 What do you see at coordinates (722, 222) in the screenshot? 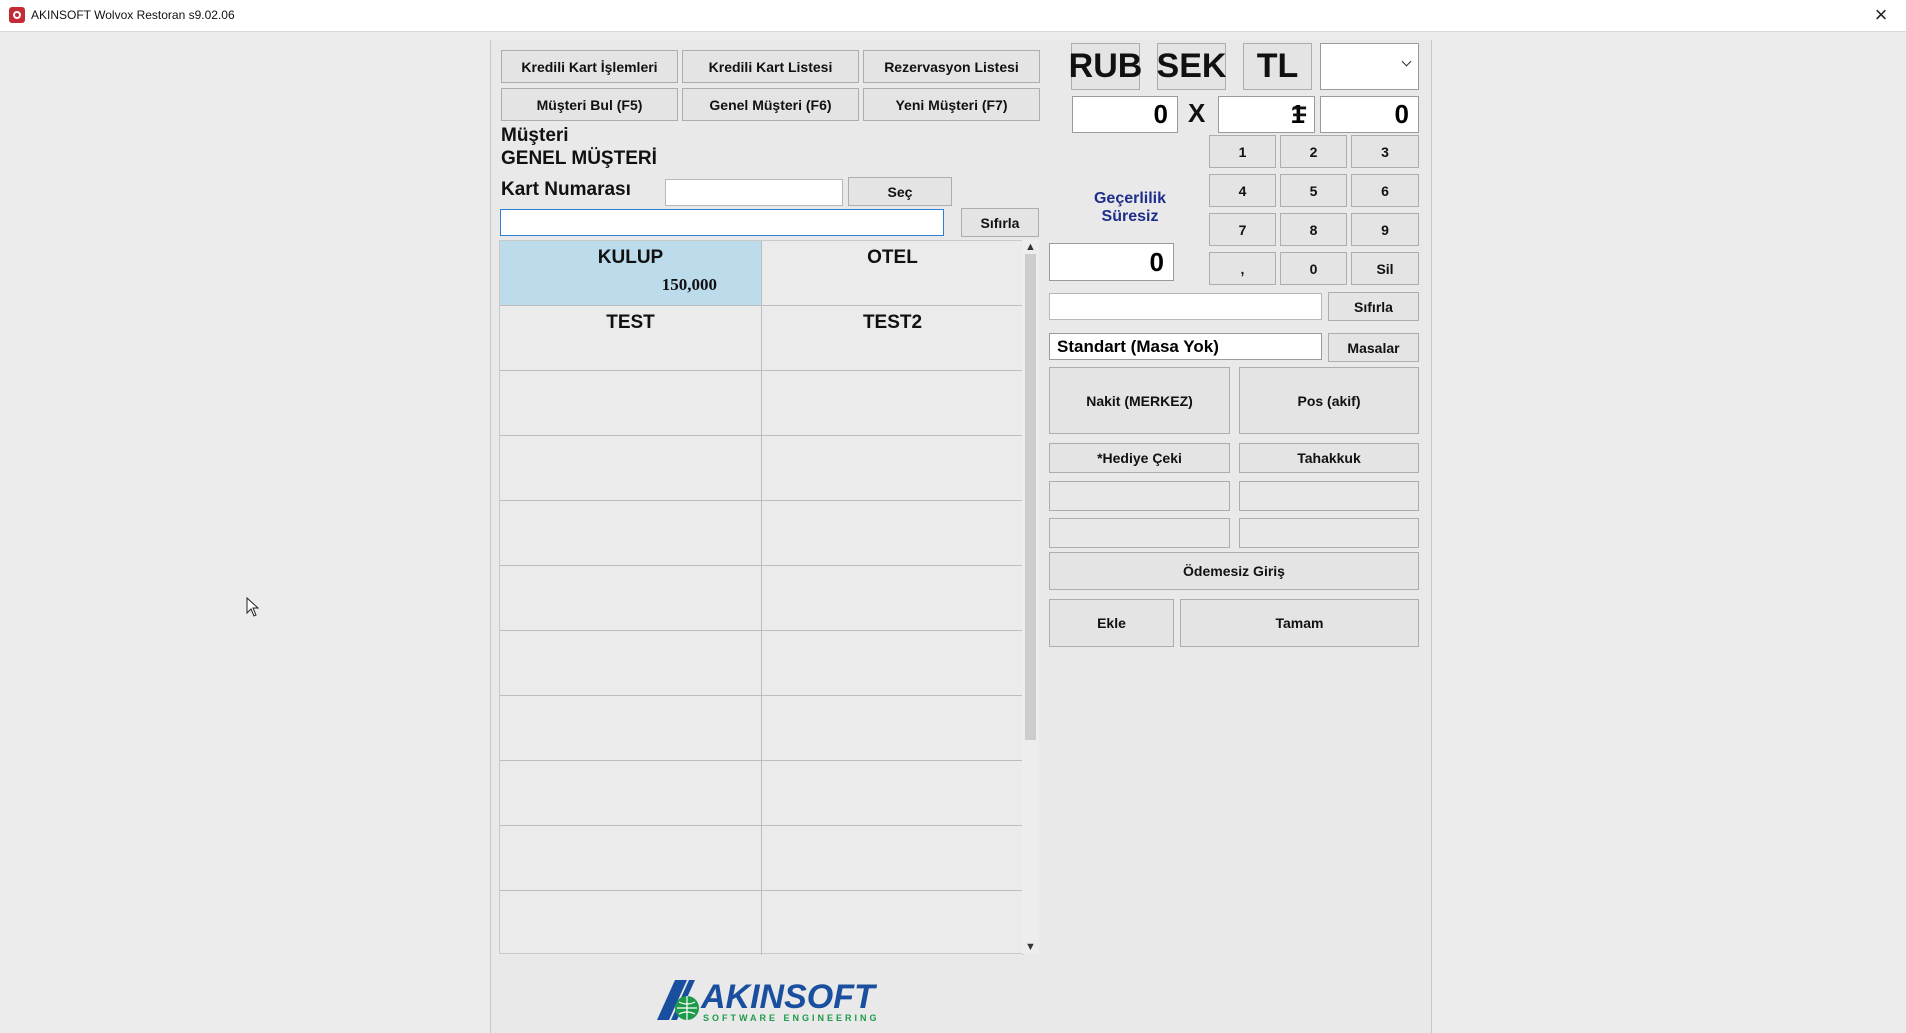
I see `customer-search-input` at bounding box center [722, 222].